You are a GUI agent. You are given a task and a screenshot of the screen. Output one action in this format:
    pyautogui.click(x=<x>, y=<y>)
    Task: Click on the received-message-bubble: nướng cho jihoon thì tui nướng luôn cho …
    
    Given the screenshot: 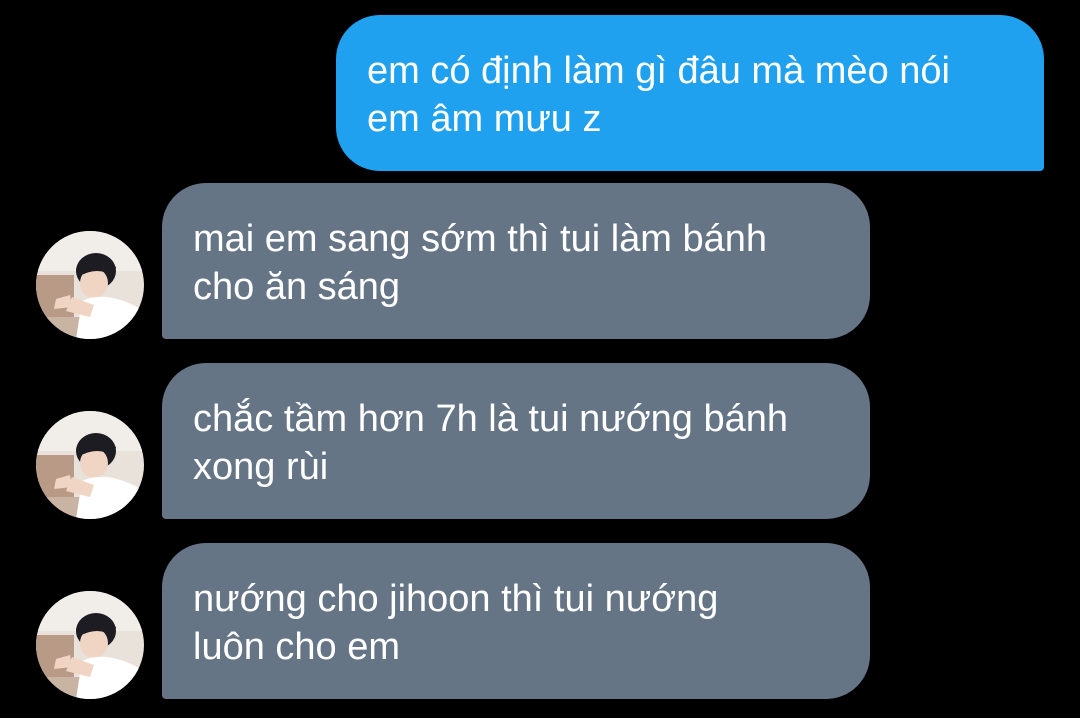 What is the action you would take?
    pyautogui.click(x=516, y=621)
    